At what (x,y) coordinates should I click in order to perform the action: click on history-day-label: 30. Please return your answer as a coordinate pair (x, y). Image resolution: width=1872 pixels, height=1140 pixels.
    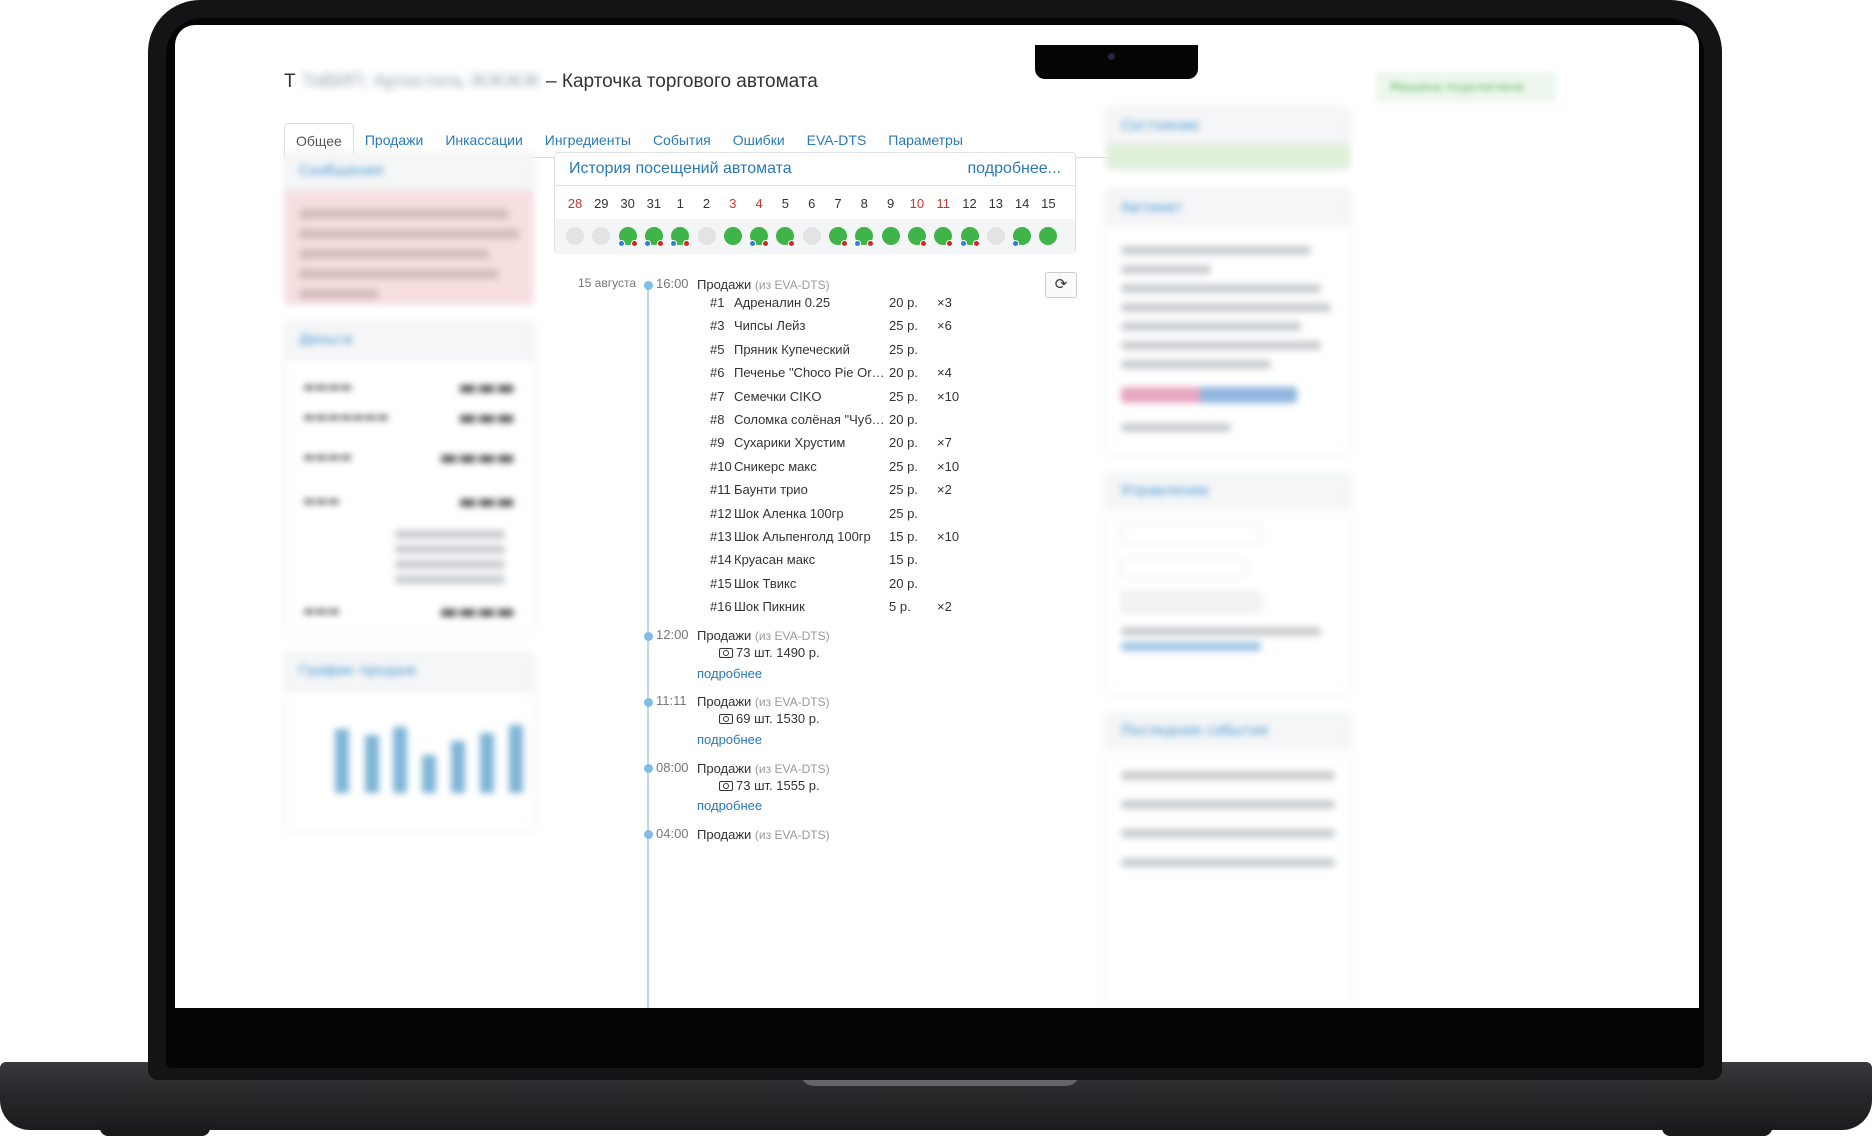
    Looking at the image, I should click on (627, 203).